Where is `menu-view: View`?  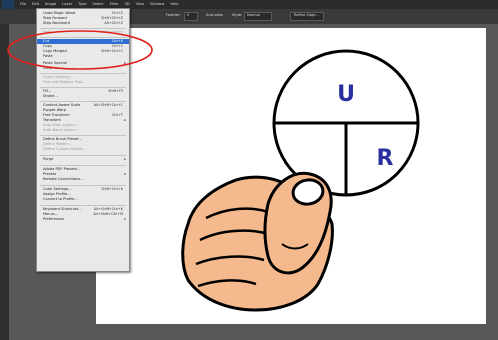
menu-view: View is located at coordinates (140, 4).